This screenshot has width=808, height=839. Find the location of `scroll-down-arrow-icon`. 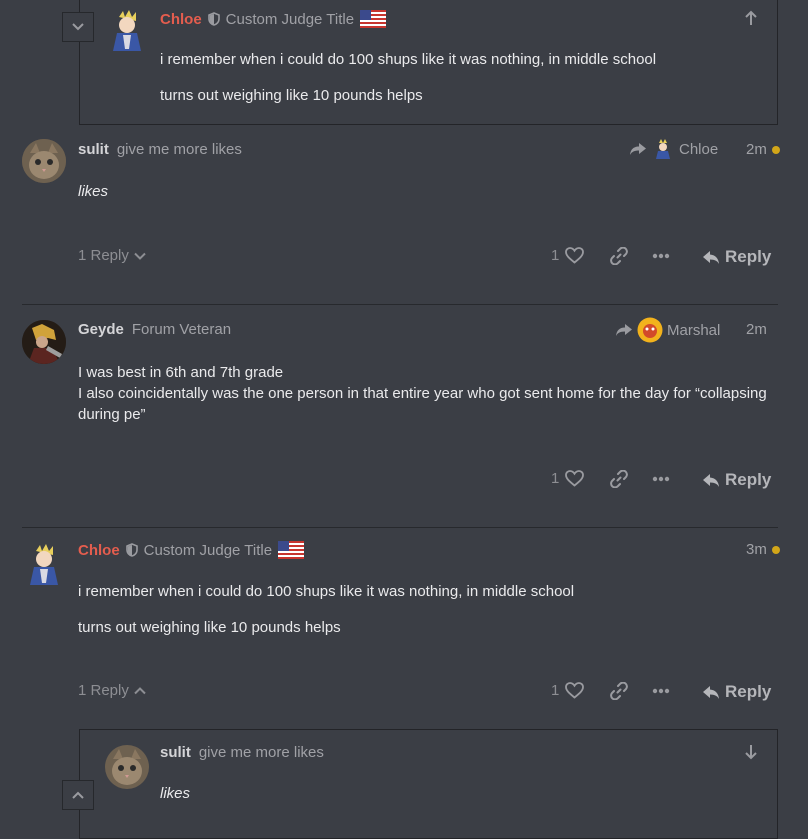

scroll-down-arrow-icon is located at coordinates (751, 752).